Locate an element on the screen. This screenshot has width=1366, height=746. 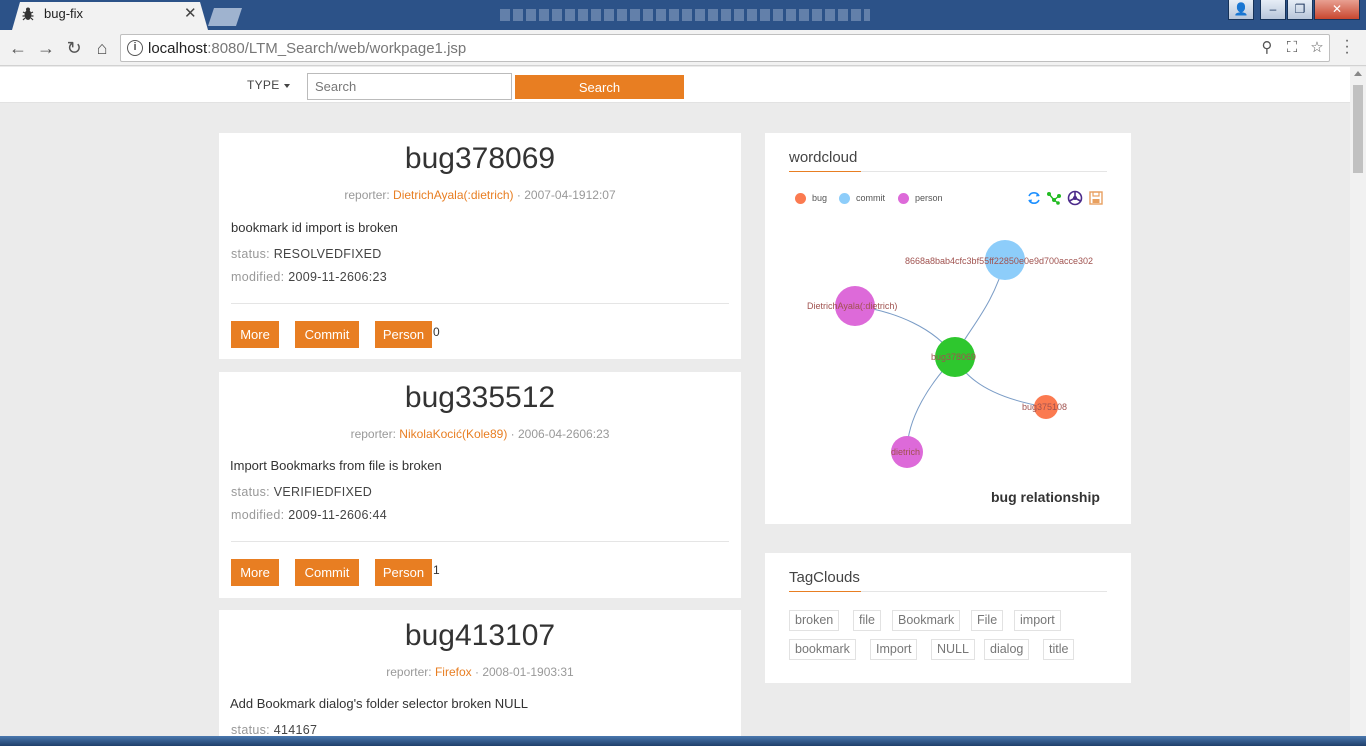
tag: Import is located at coordinates (894, 649).